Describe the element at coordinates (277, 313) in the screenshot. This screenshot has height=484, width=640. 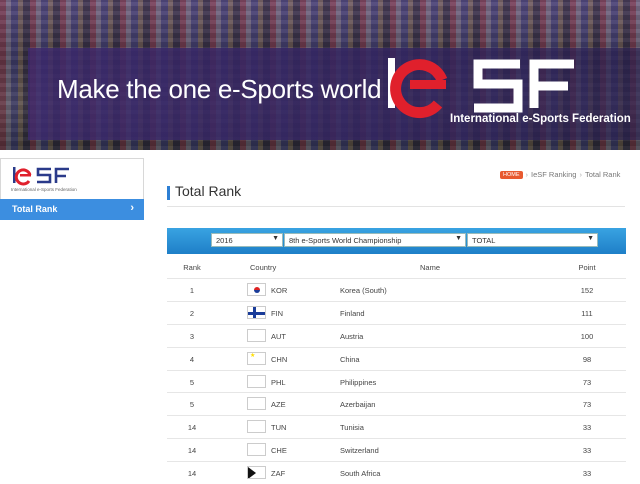
I see `country-code: FIN` at that location.